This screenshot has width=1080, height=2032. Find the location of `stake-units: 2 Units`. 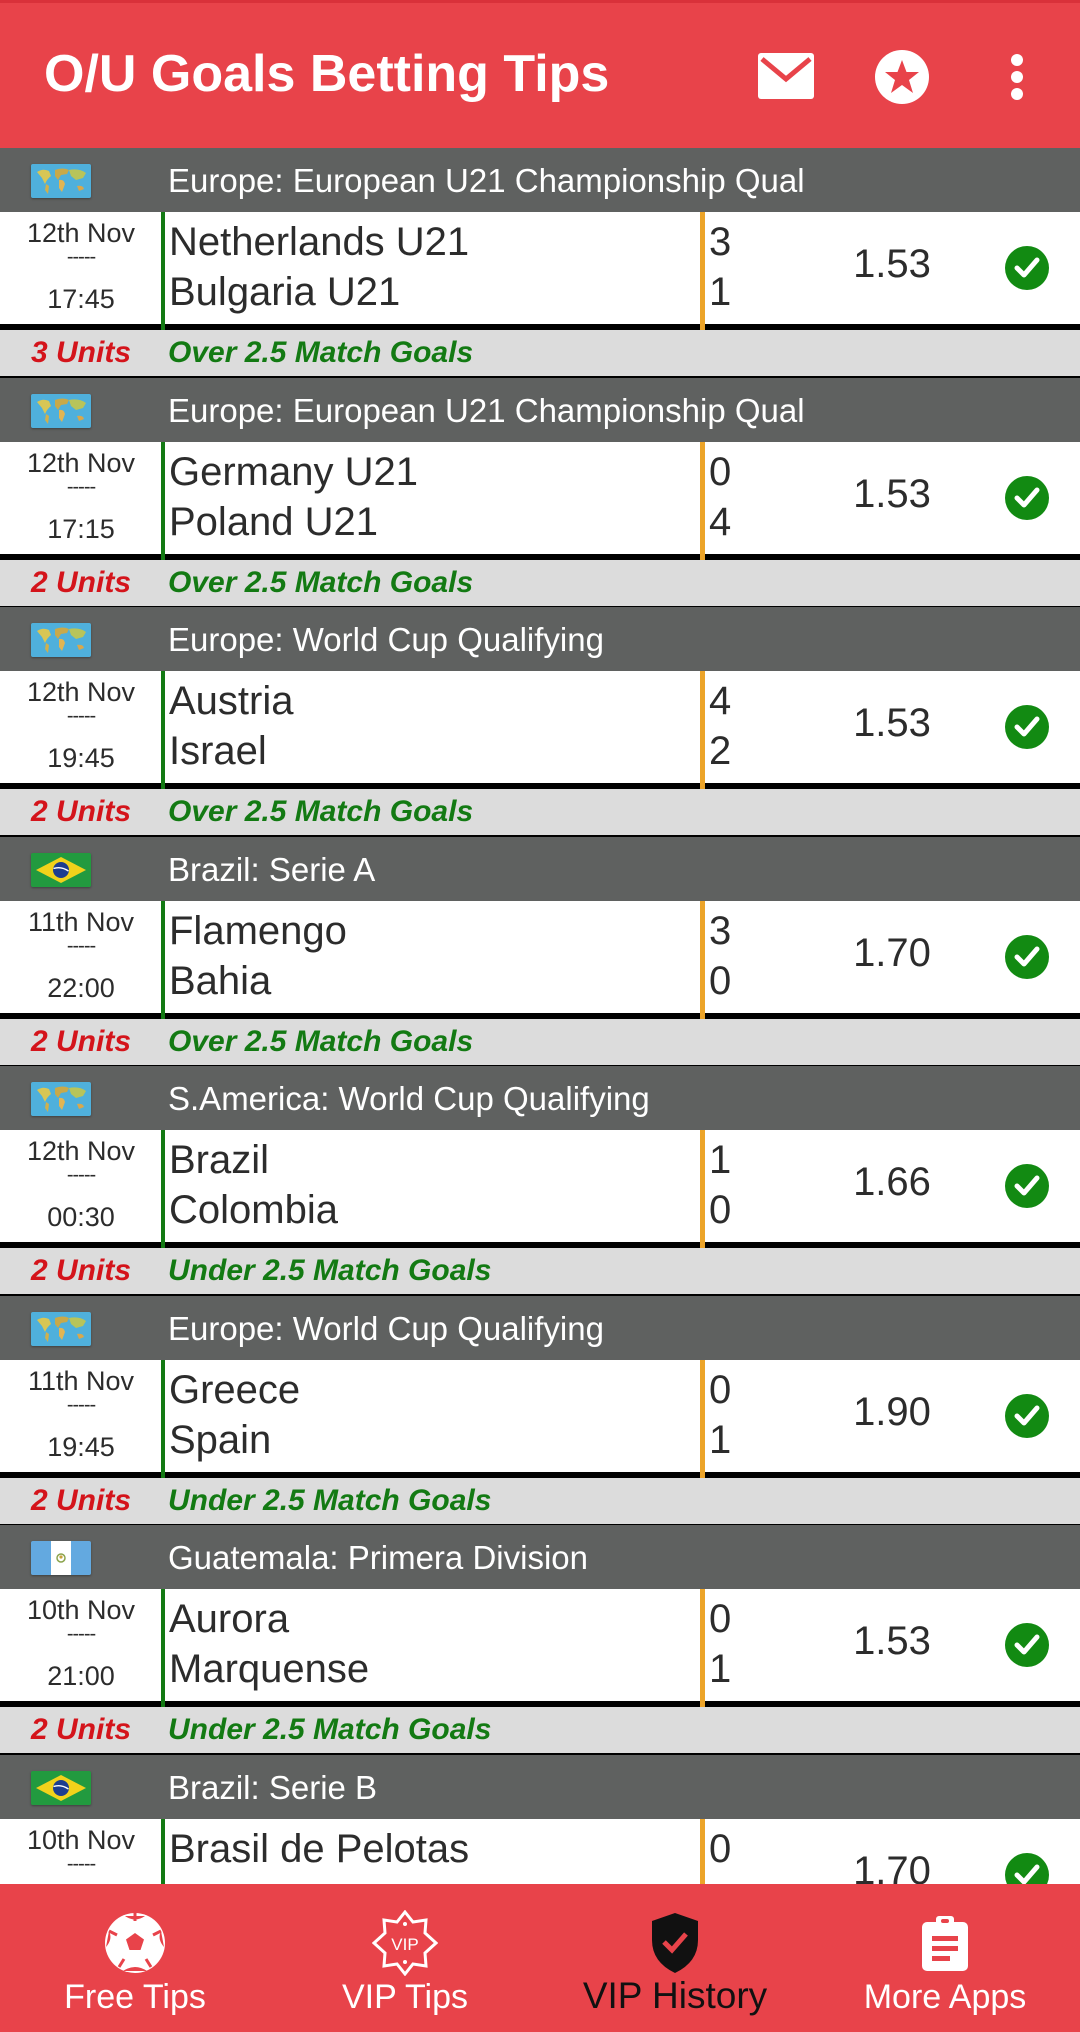

stake-units: 2 Units is located at coordinates (81, 1270).